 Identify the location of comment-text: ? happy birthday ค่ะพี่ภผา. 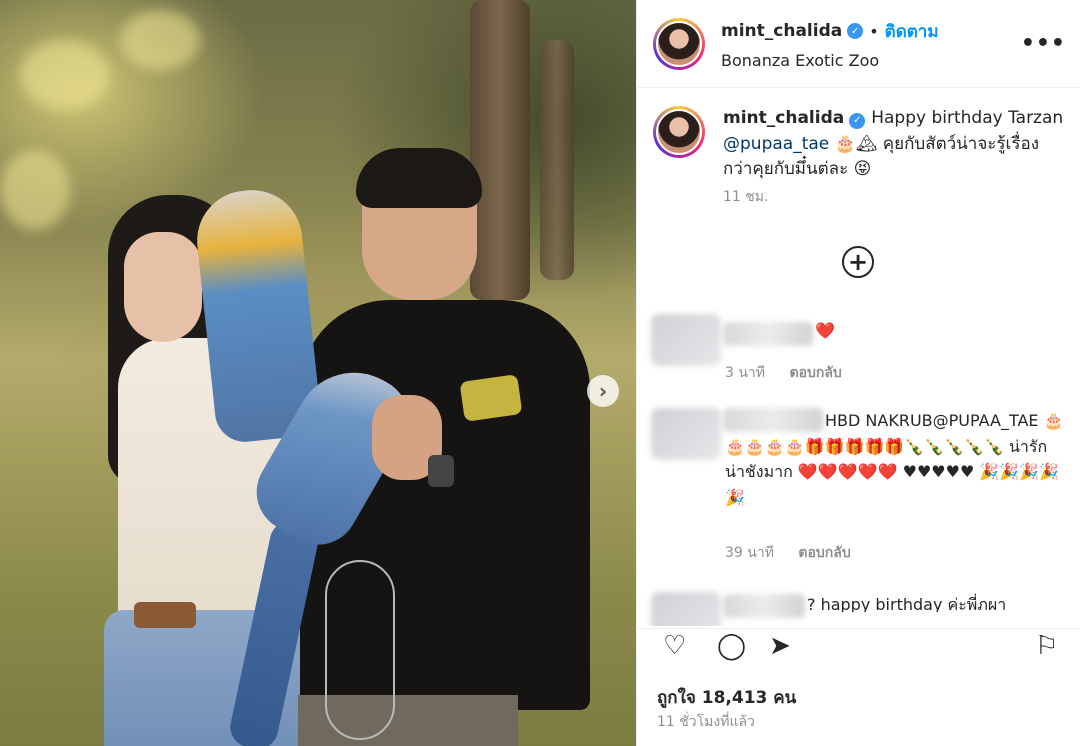
(936, 602).